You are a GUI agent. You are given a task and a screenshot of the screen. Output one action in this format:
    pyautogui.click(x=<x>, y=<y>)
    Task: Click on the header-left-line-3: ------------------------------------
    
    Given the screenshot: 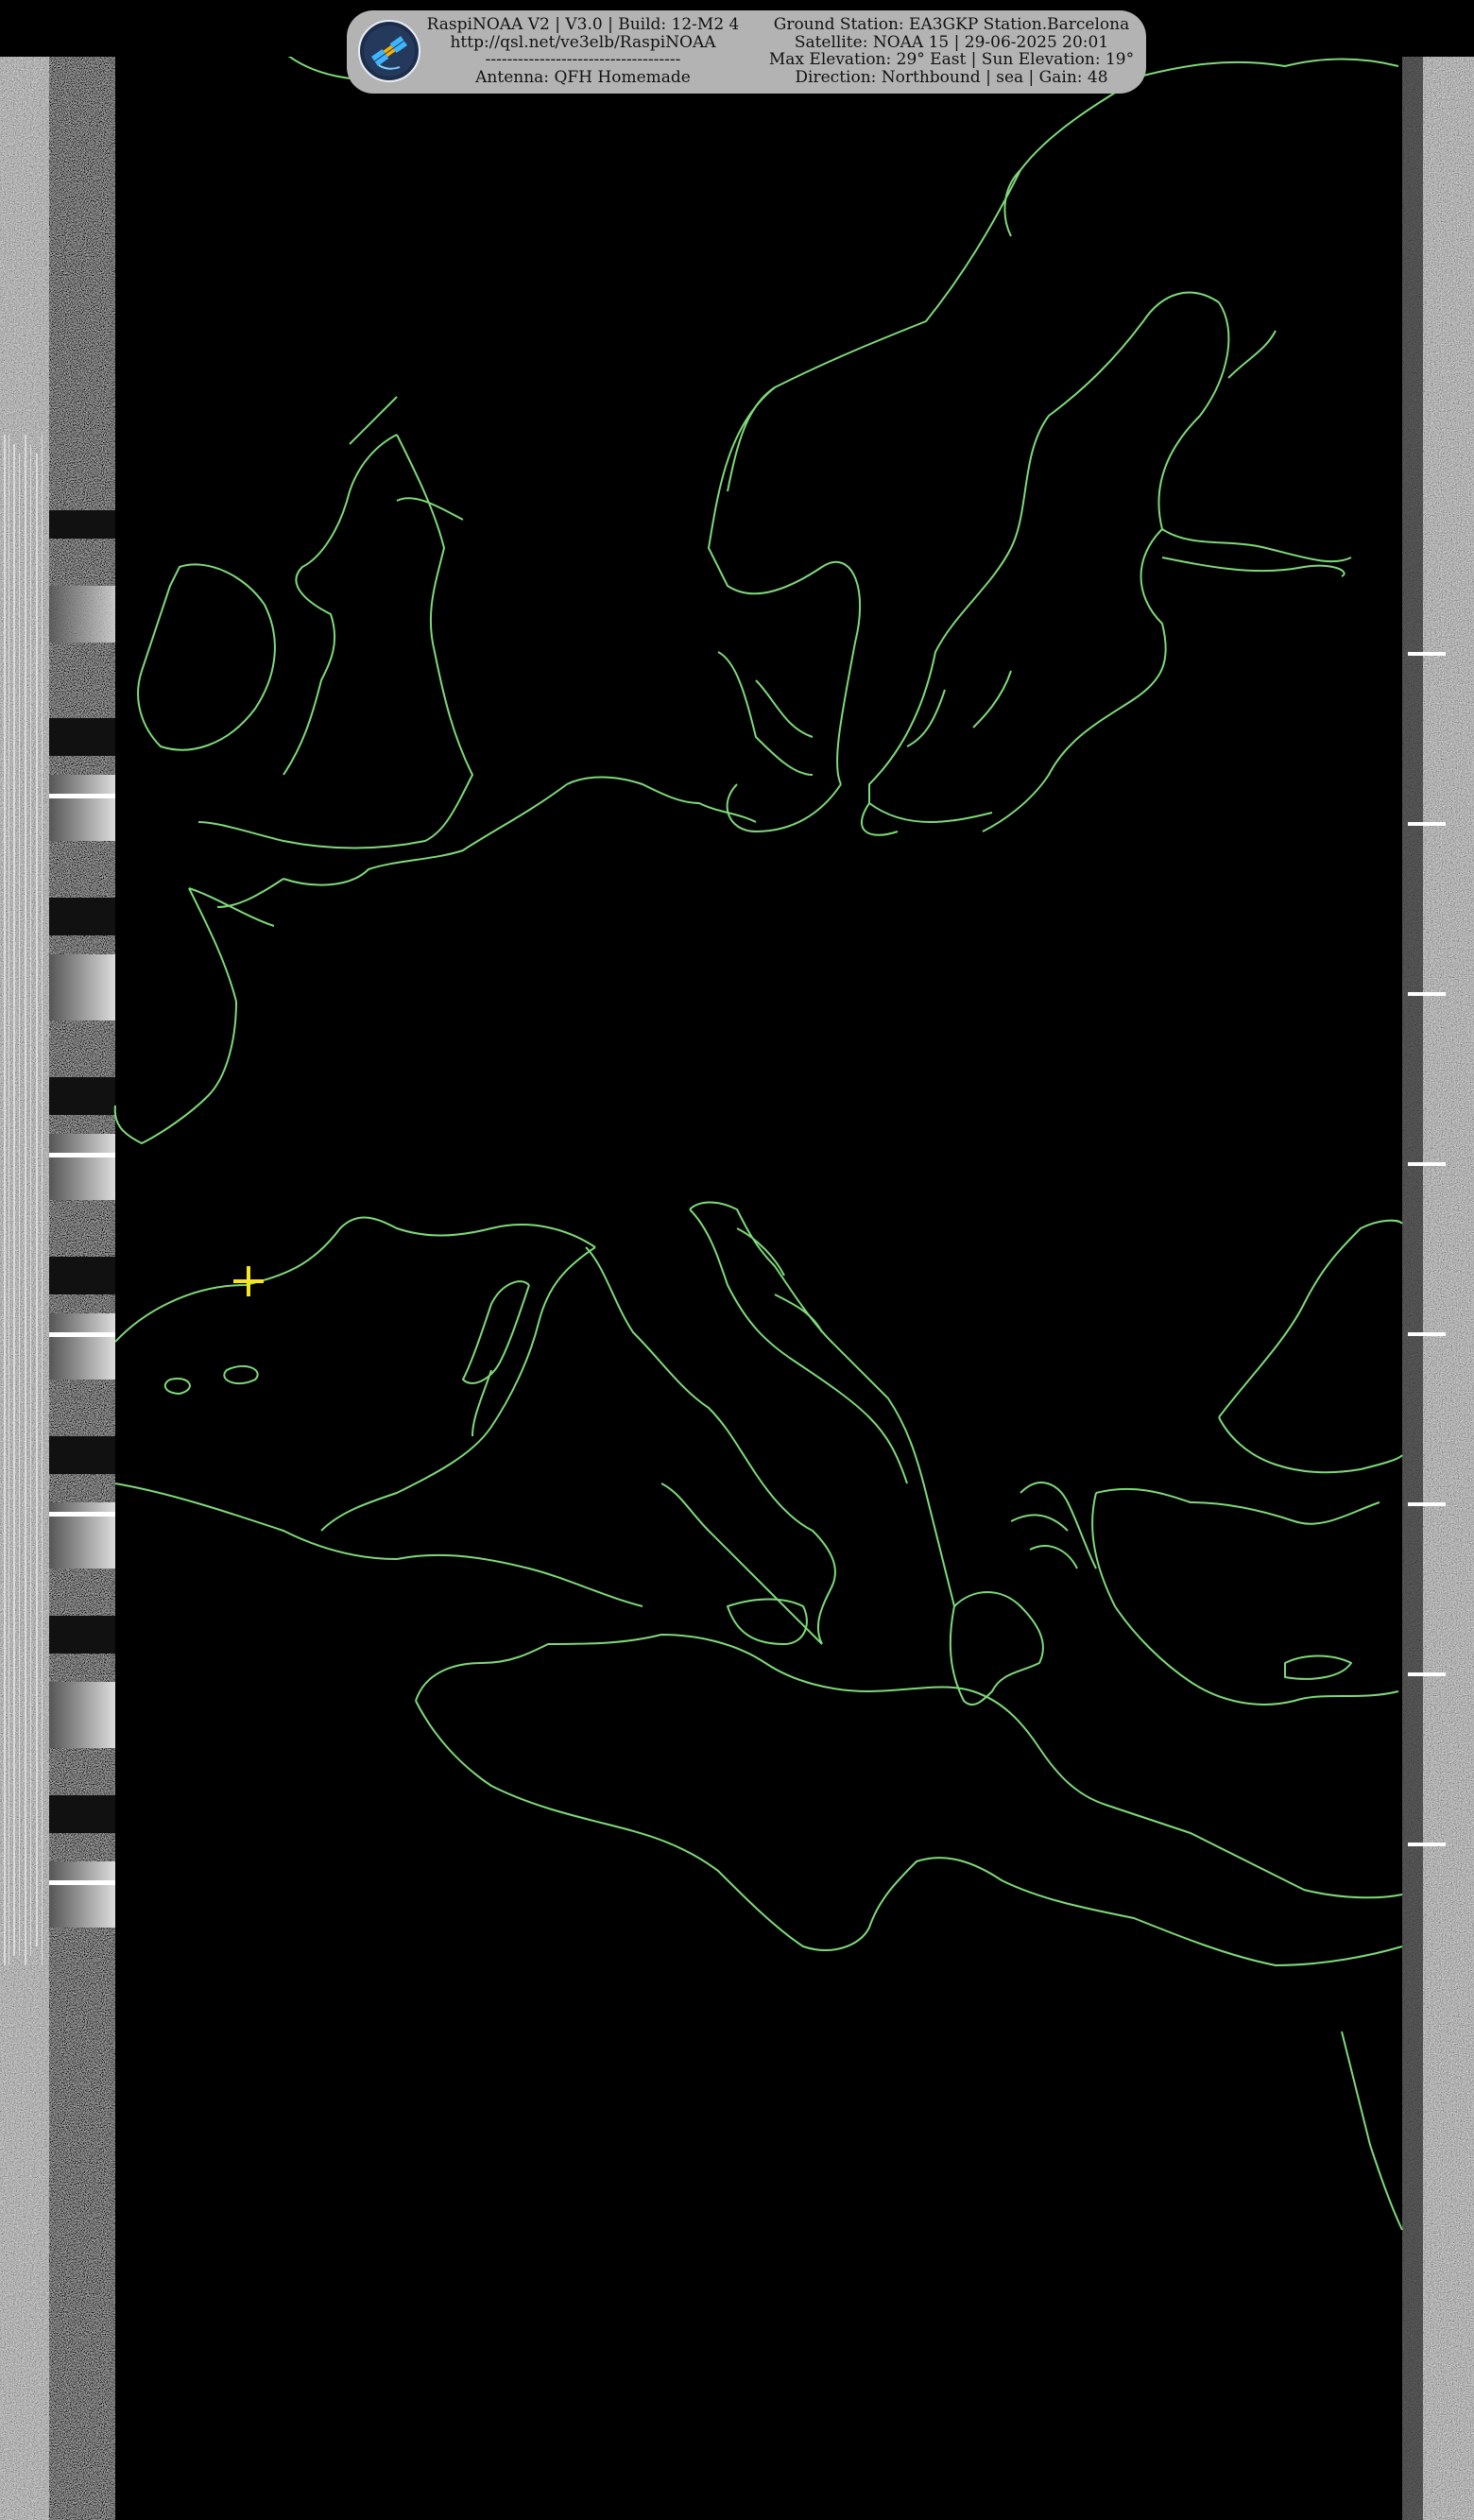 What is the action you would take?
    pyautogui.click(x=583, y=60)
    